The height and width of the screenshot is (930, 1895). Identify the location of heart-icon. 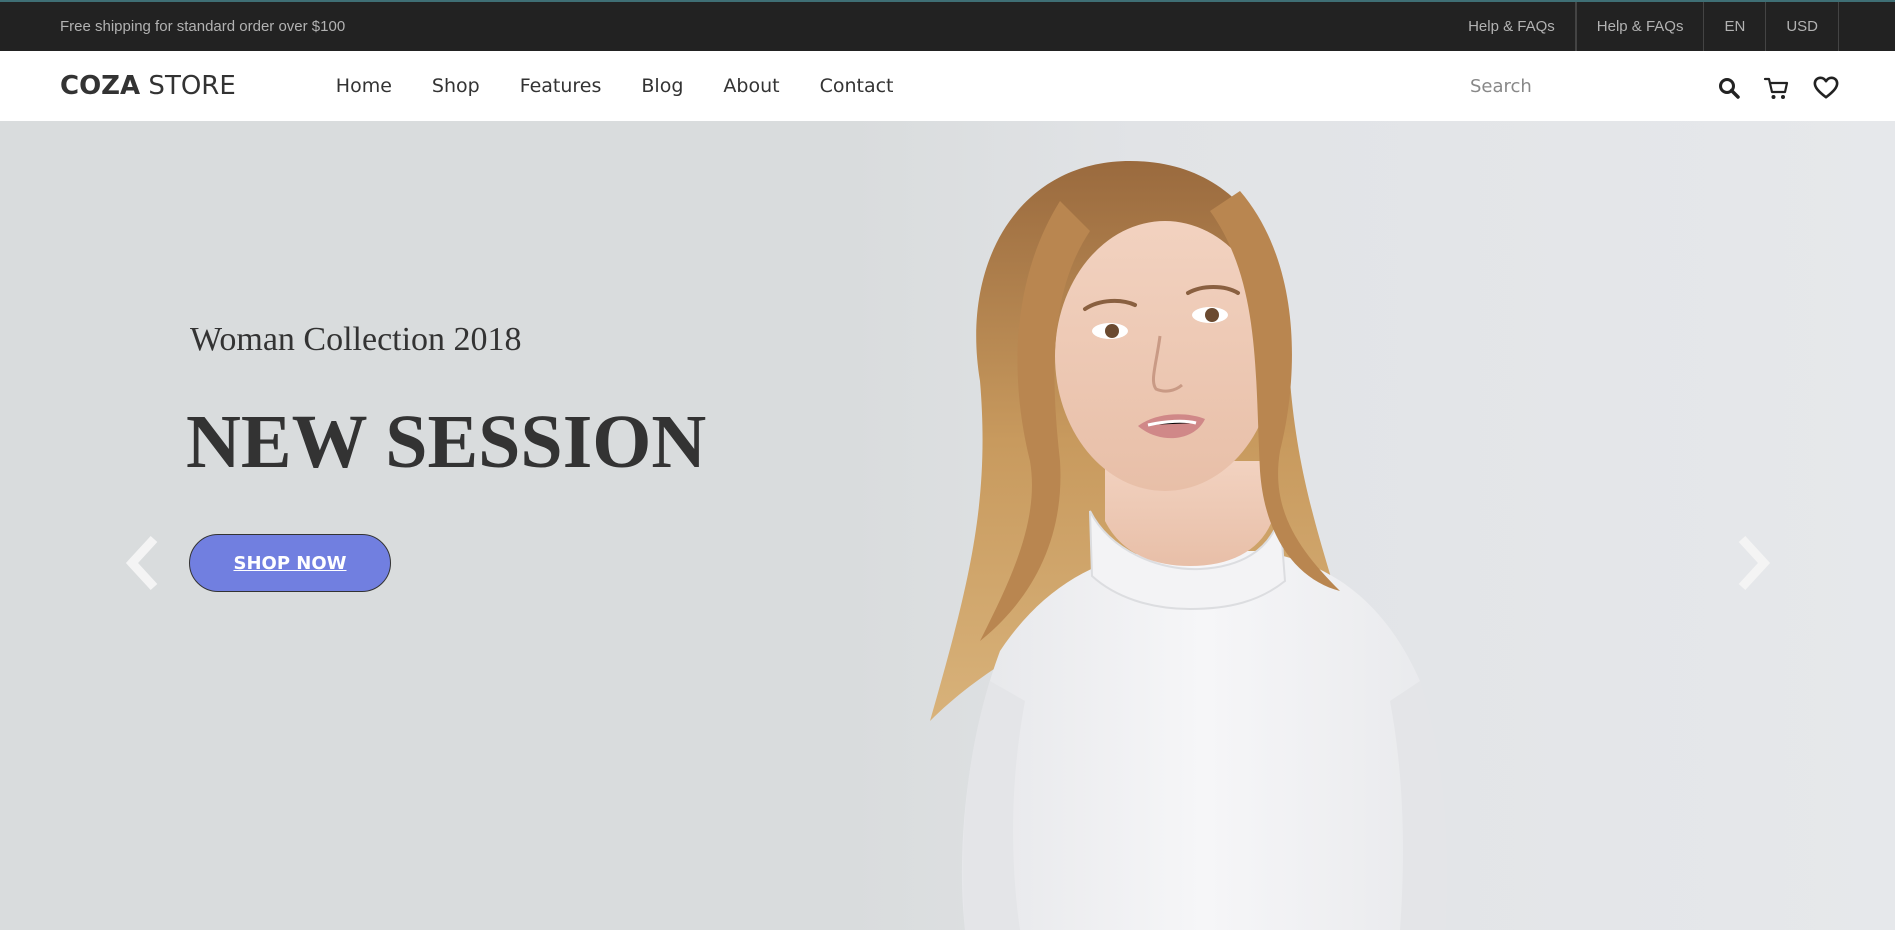
(1826, 88).